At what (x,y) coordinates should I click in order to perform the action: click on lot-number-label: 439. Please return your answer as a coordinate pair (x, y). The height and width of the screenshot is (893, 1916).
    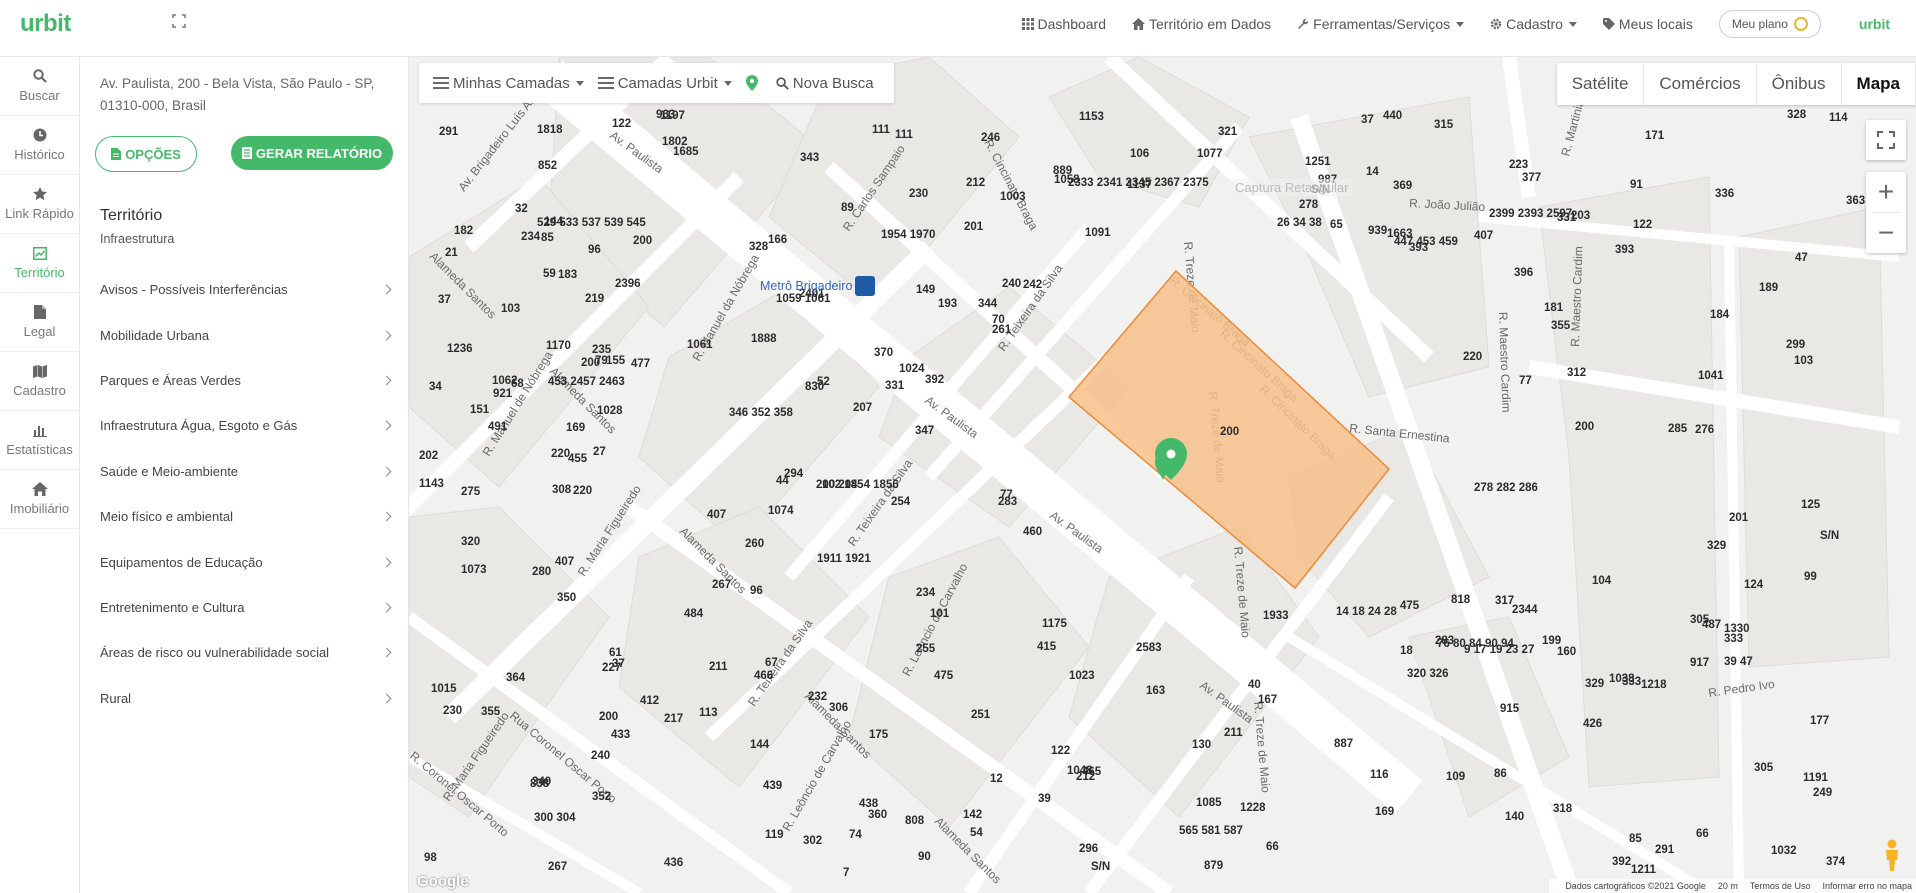
    Looking at the image, I should click on (772, 786).